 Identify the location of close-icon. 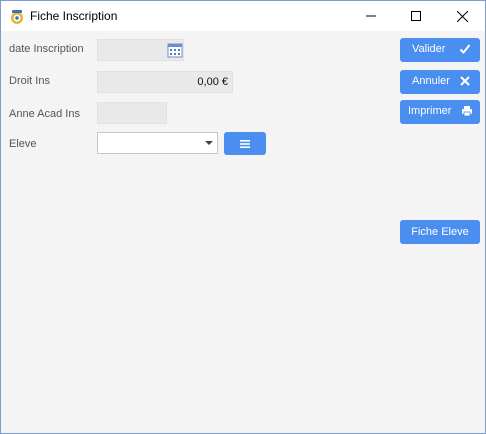
(462, 16).